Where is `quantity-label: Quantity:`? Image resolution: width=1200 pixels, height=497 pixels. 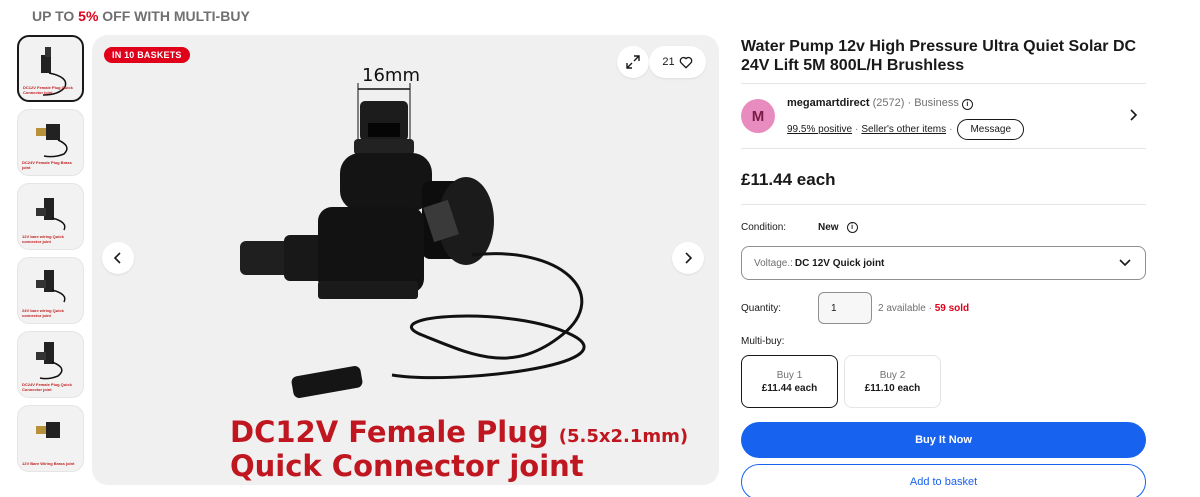
quantity-label: Quantity: is located at coordinates (761, 308).